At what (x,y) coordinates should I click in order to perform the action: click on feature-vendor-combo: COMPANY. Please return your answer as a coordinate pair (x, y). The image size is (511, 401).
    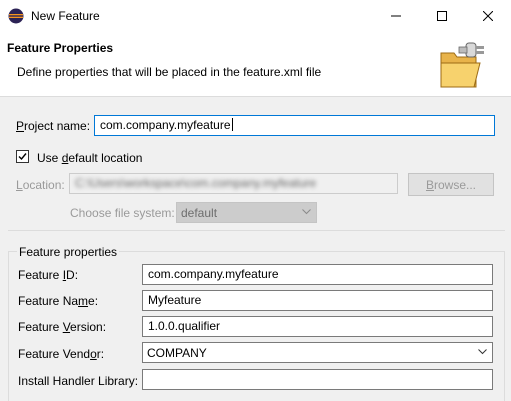
    Looking at the image, I should click on (317, 352).